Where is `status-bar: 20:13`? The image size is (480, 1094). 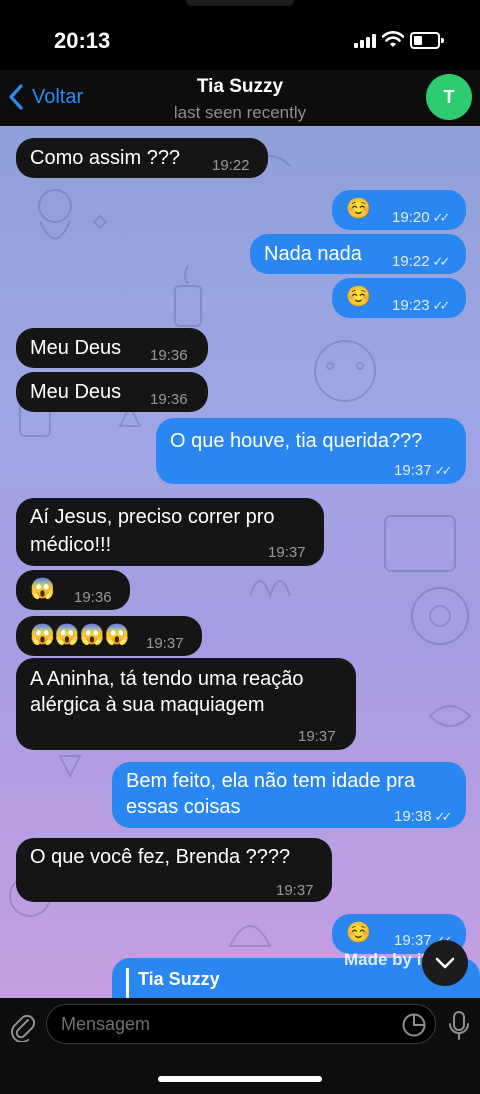
status-bar: 20:13 is located at coordinates (240, 35).